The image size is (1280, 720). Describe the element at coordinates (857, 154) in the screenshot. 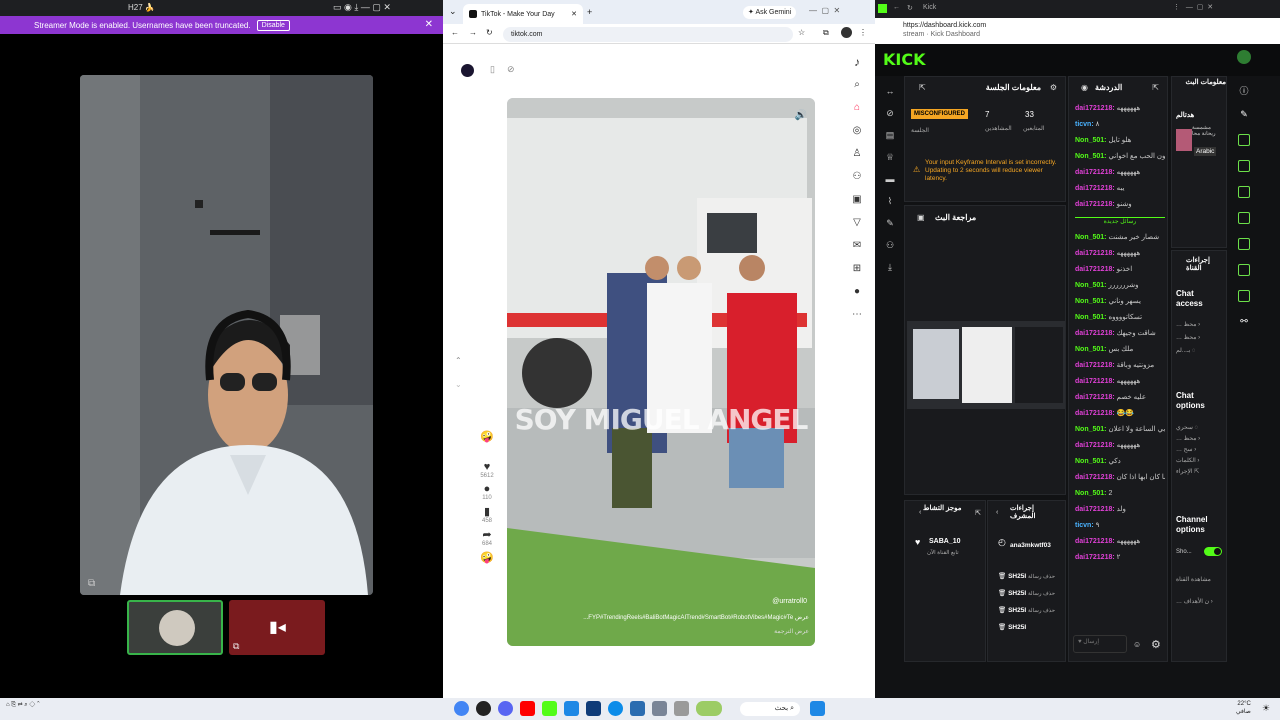

I see `following-icon: ♙` at that location.